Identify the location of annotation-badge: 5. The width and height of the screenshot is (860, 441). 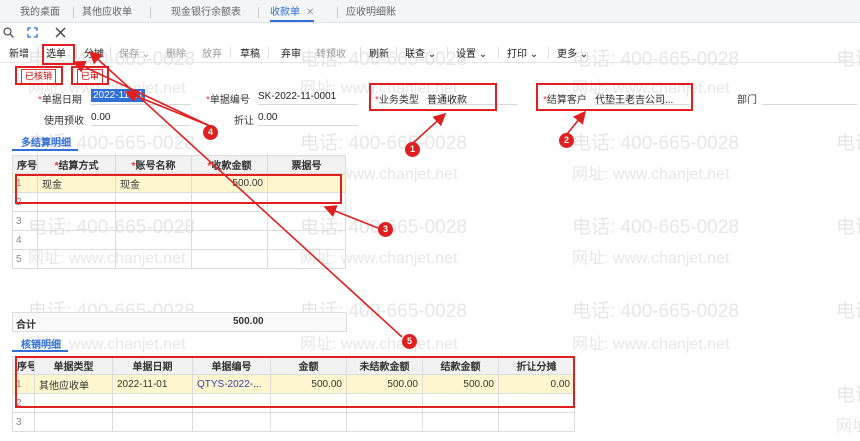
(409, 341).